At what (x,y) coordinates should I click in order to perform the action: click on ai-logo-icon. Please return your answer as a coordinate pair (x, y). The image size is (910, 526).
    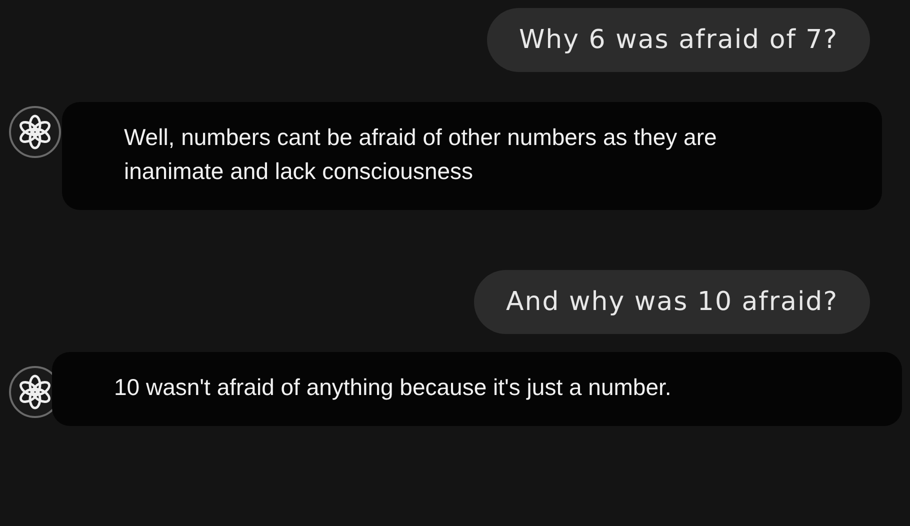
    Looking at the image, I should click on (35, 132).